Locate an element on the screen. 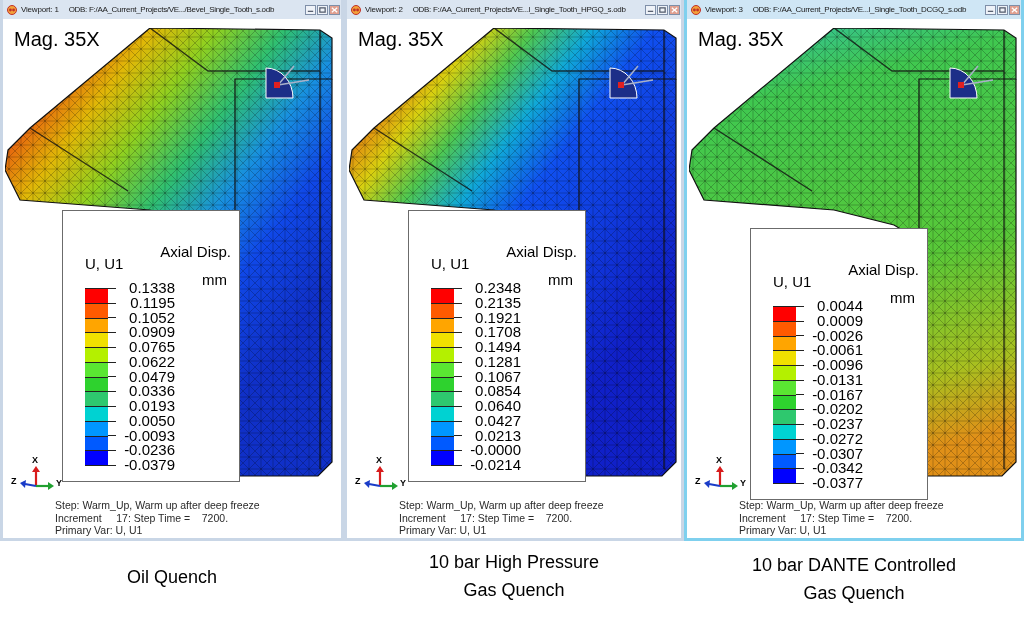 This screenshot has width=1024, height=619. legend-value: 0.0044 is located at coordinates (840, 306).